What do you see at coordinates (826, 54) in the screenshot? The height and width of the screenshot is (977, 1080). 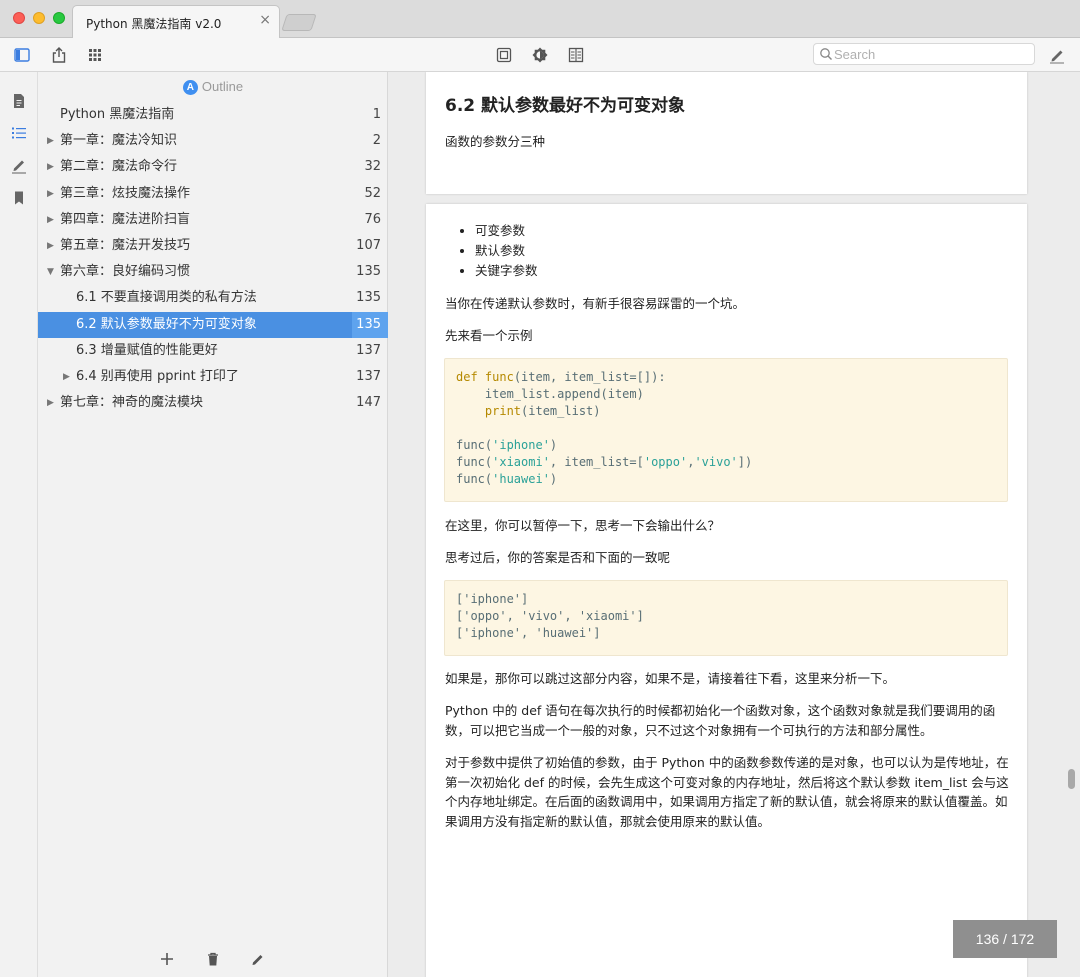 I see `search-icon` at bounding box center [826, 54].